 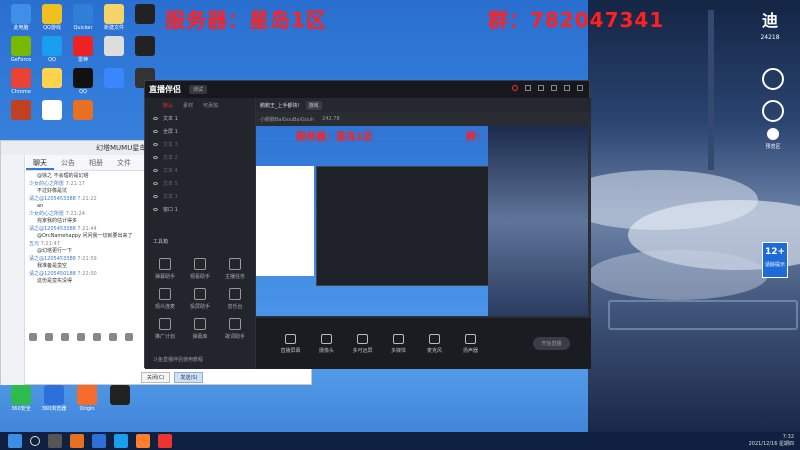 I want to click on scene-item: 文本 5, so click(x=200, y=183).